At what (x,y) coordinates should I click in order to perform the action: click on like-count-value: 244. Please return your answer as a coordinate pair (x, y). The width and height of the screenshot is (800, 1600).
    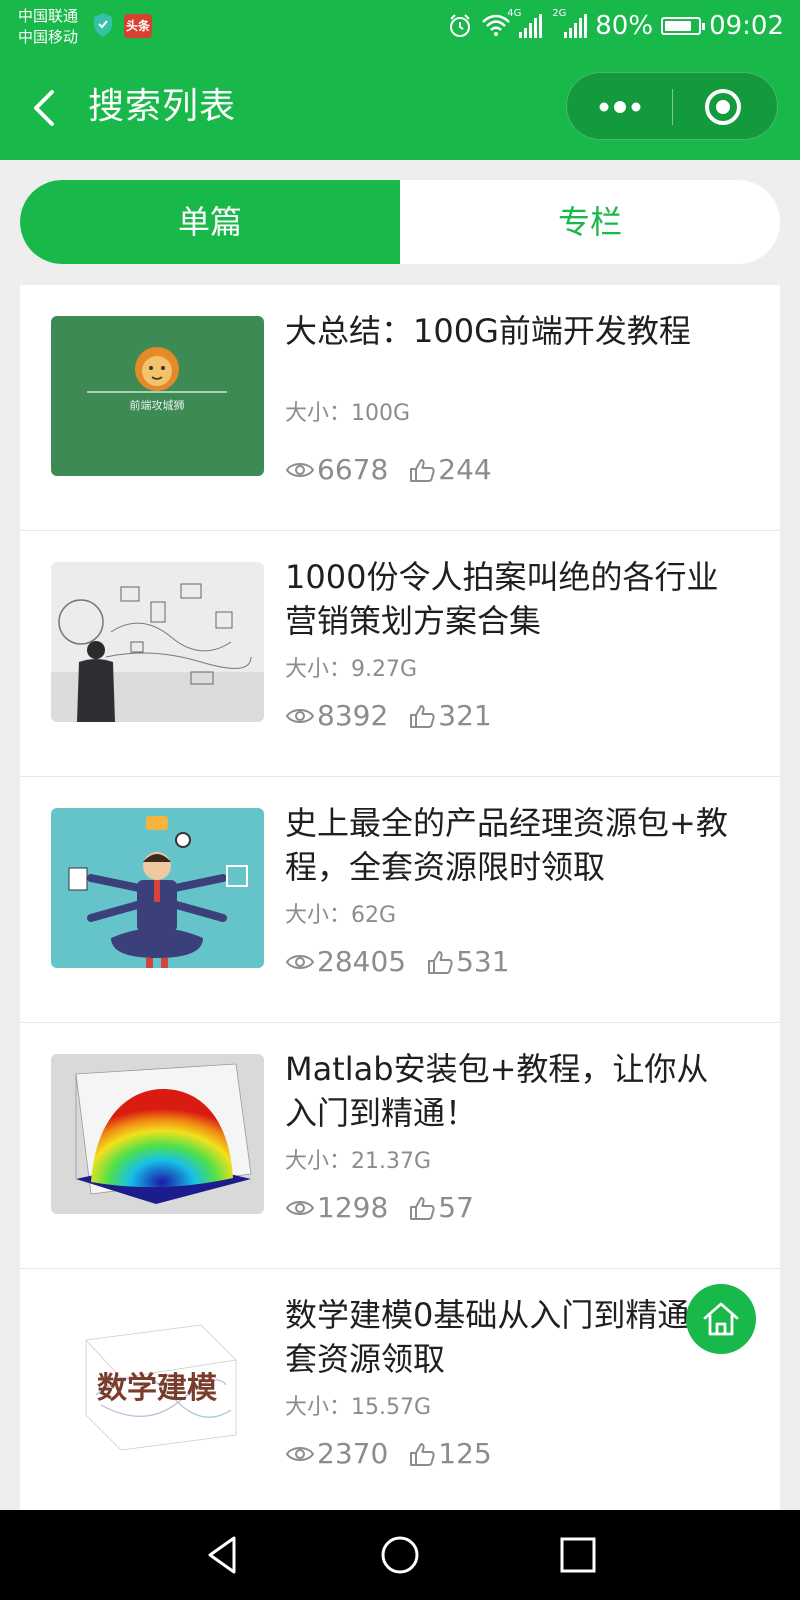
    Looking at the image, I should click on (465, 469).